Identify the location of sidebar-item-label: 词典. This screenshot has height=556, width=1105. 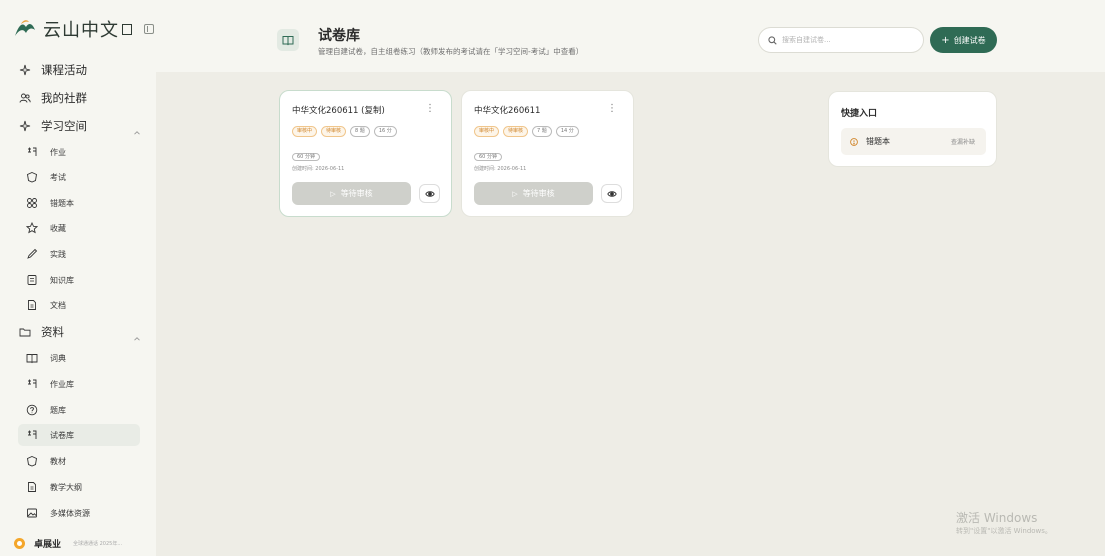
(58, 358).